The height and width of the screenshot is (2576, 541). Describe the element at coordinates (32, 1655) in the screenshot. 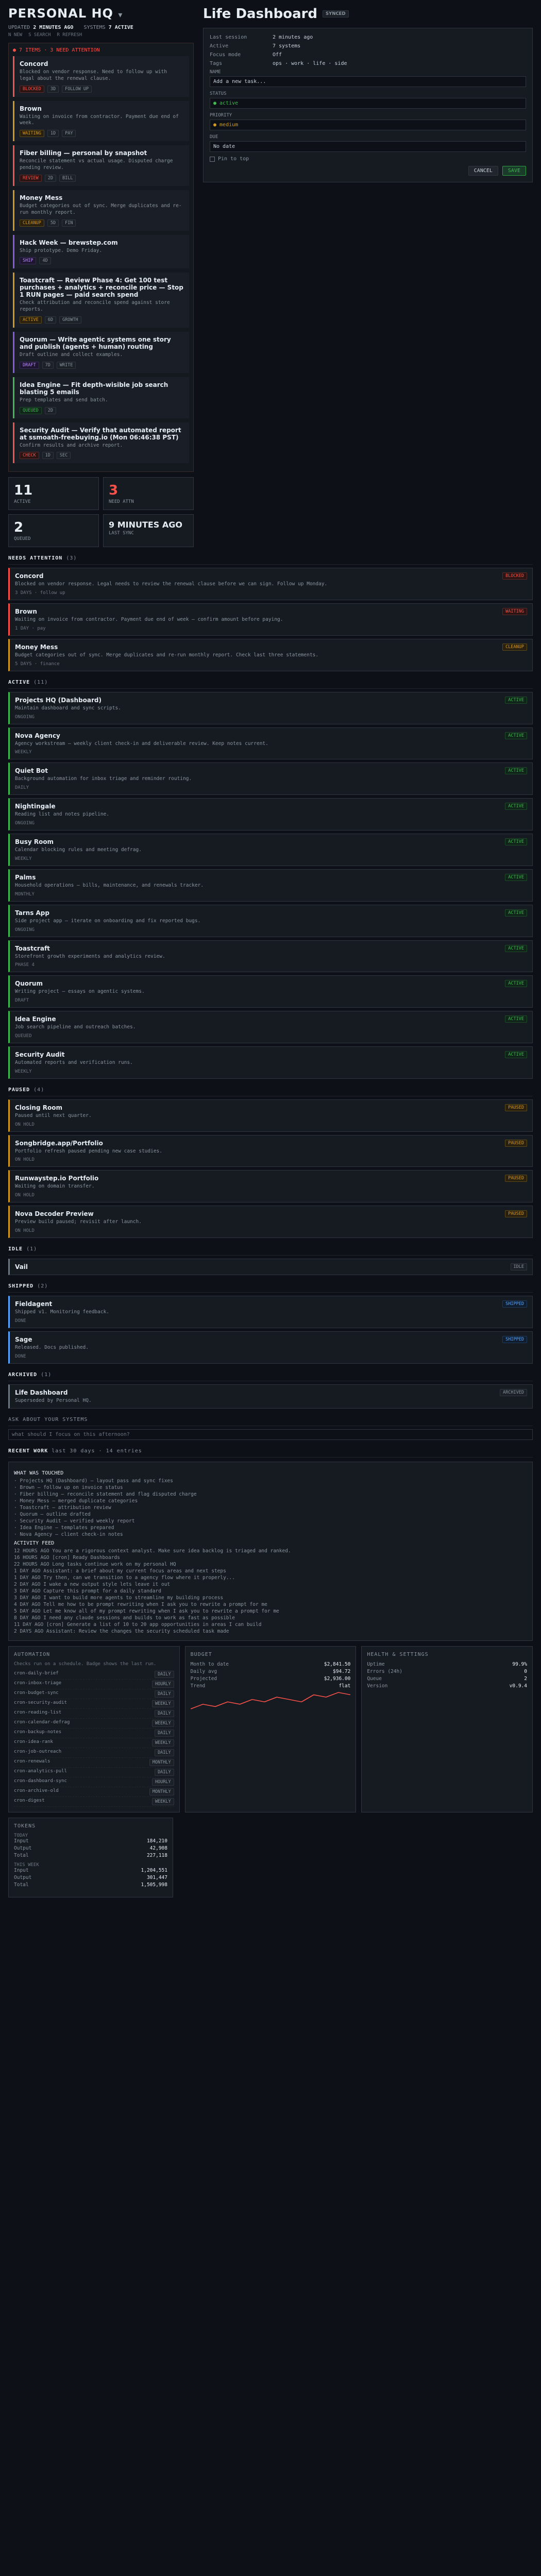

I see `automation-head: AUTOMATION` at that location.